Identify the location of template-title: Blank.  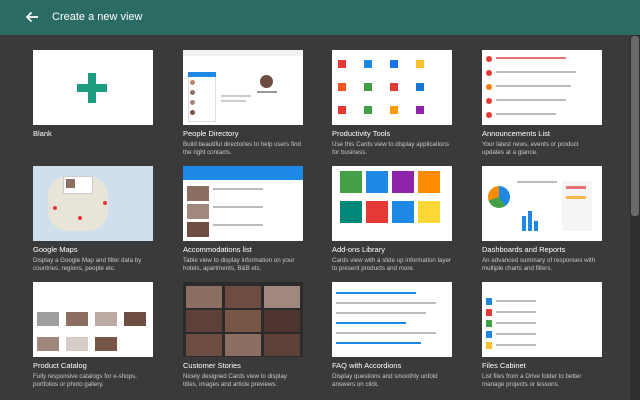
(42, 133).